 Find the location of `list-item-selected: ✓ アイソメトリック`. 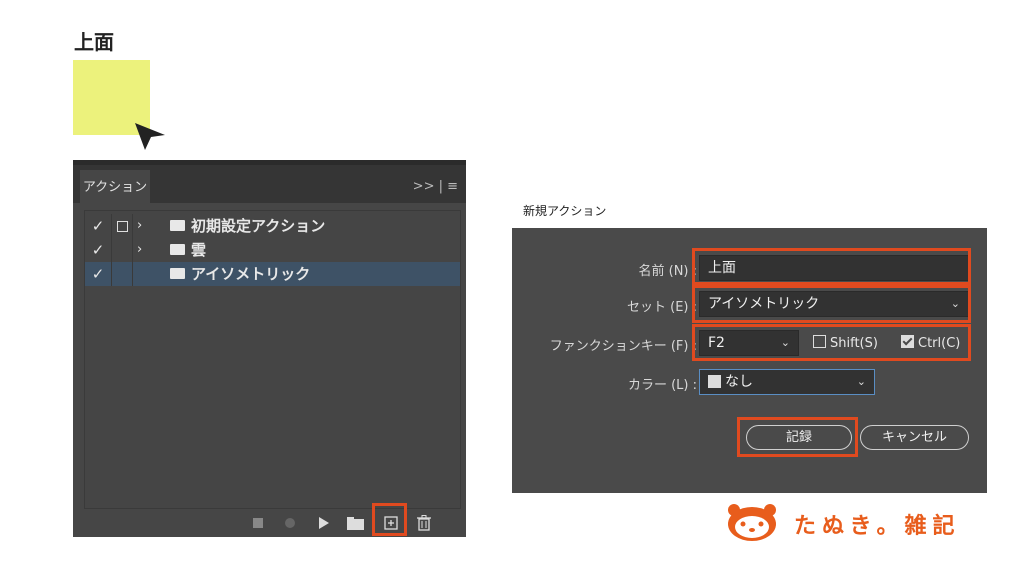

list-item-selected: ✓ アイソメトリック is located at coordinates (272, 274).